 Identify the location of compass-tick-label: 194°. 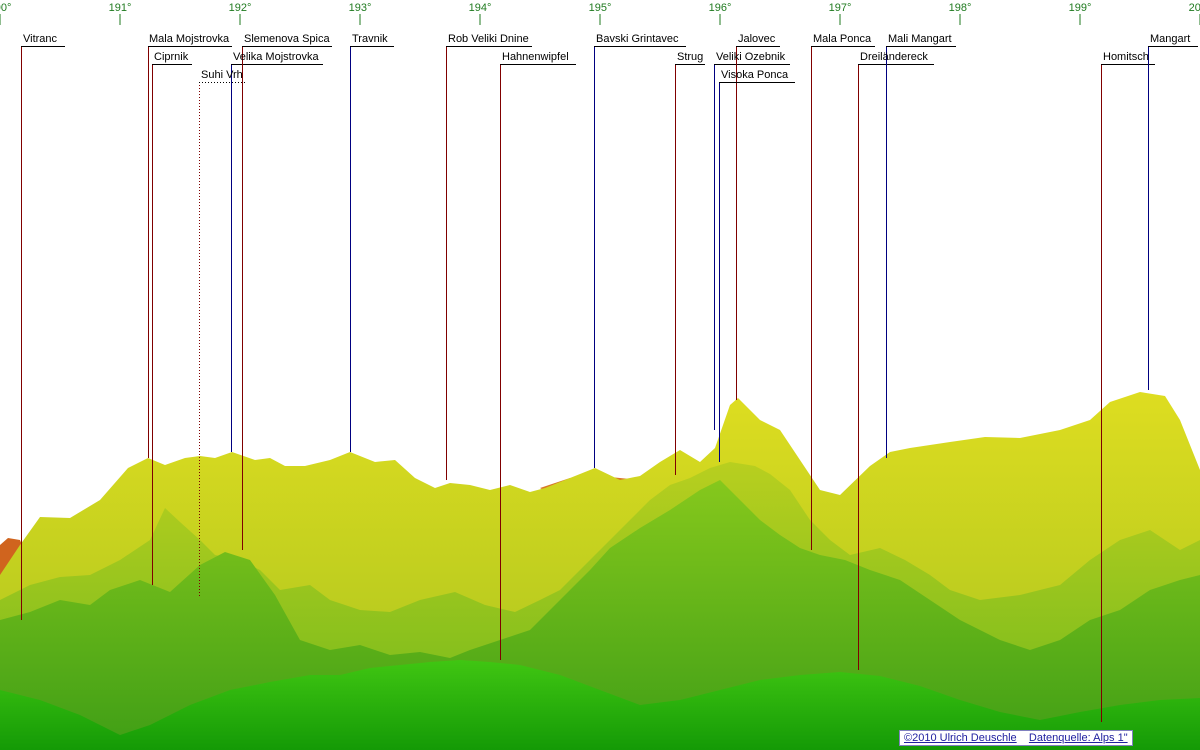
(480, 8).